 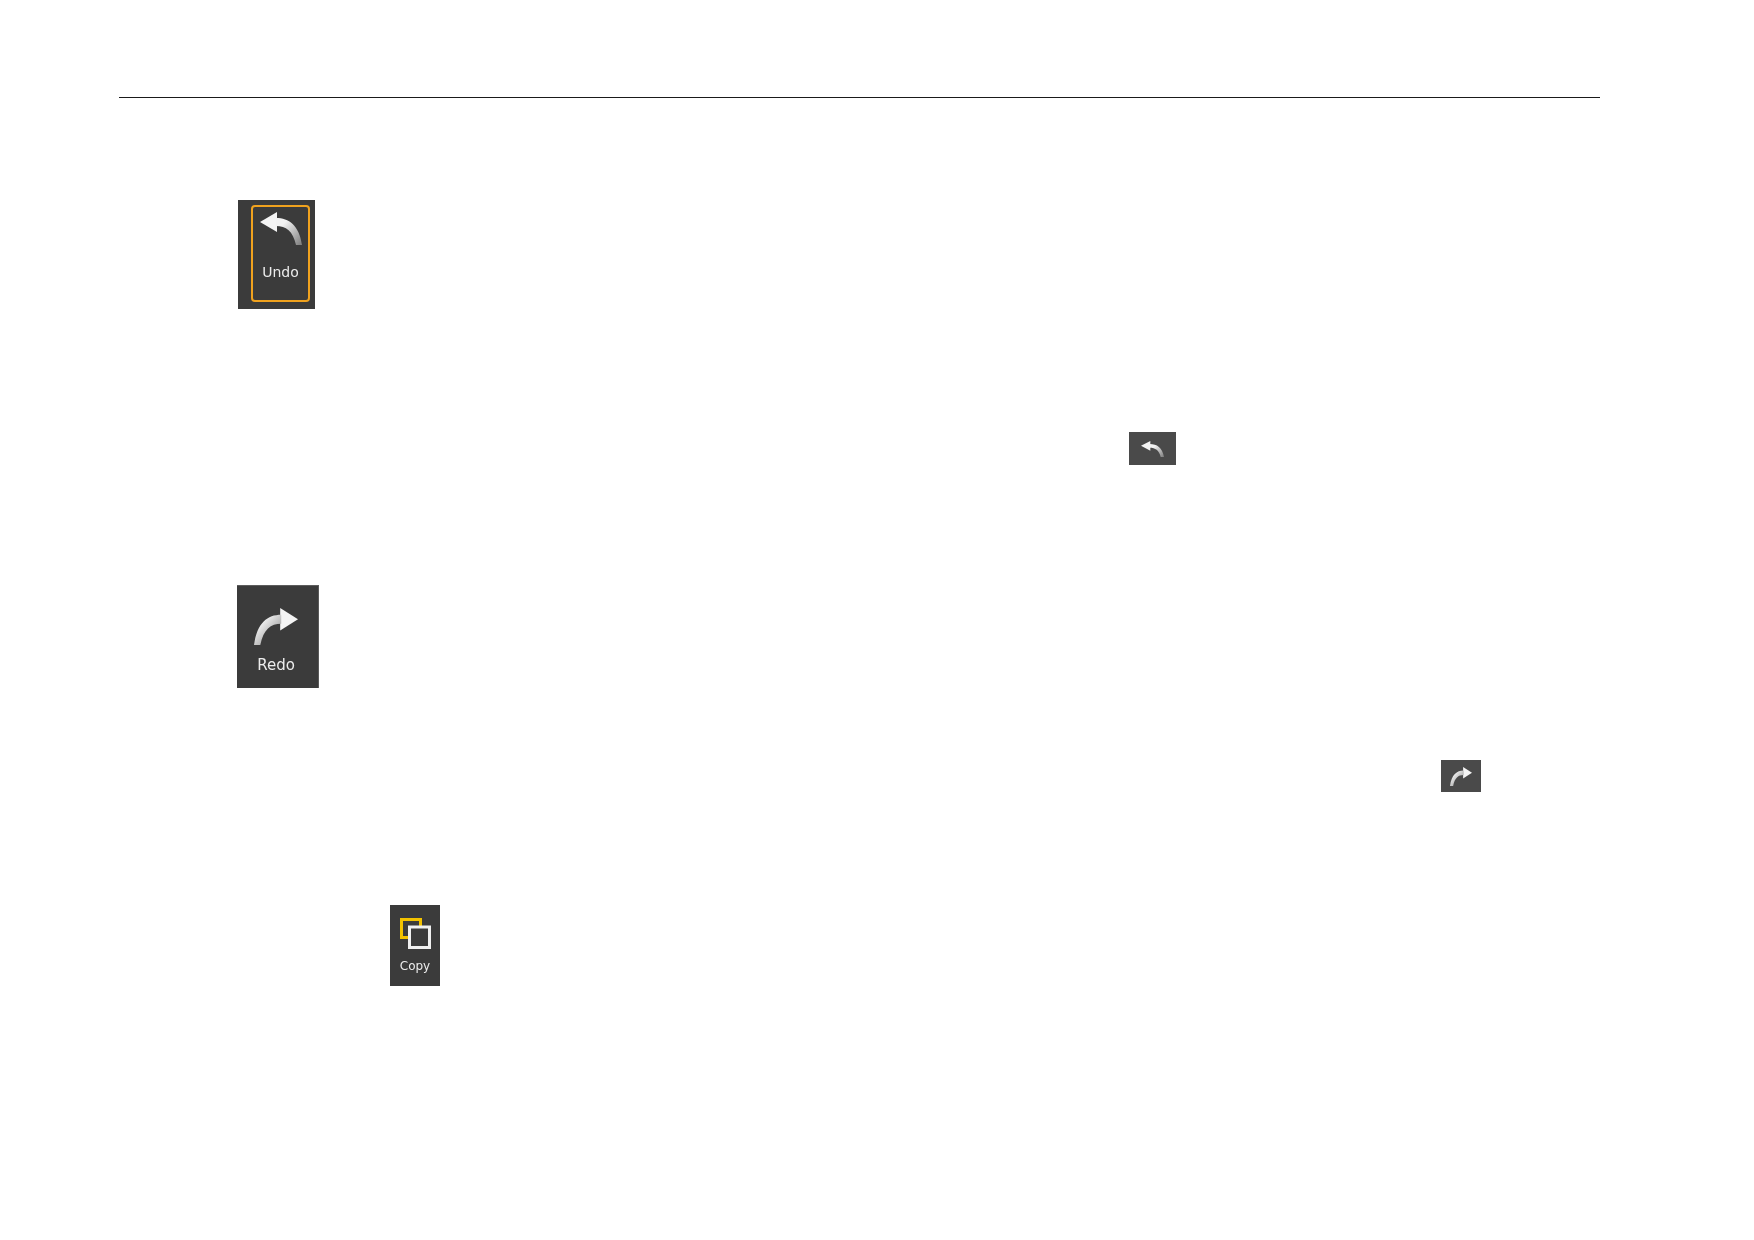 I want to click on redo-button: Redo, so click(x=278, y=636).